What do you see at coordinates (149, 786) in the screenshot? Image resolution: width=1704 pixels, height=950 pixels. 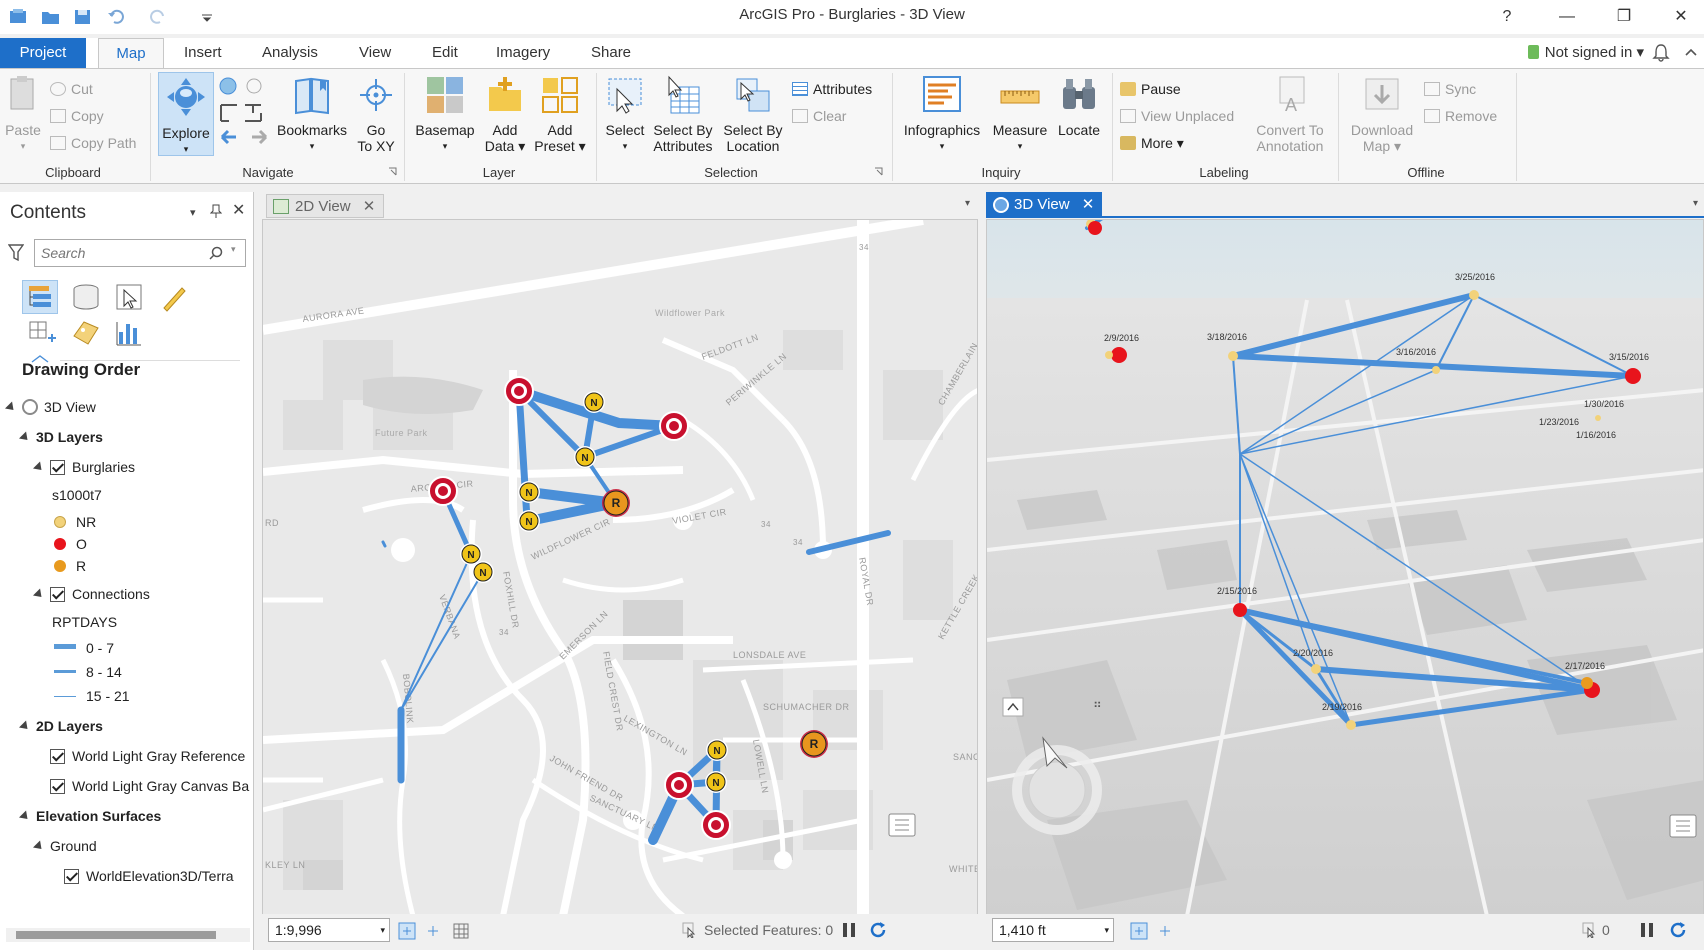 I see `tree-canvas-layer: World Light Gray Canvas Ba` at bounding box center [149, 786].